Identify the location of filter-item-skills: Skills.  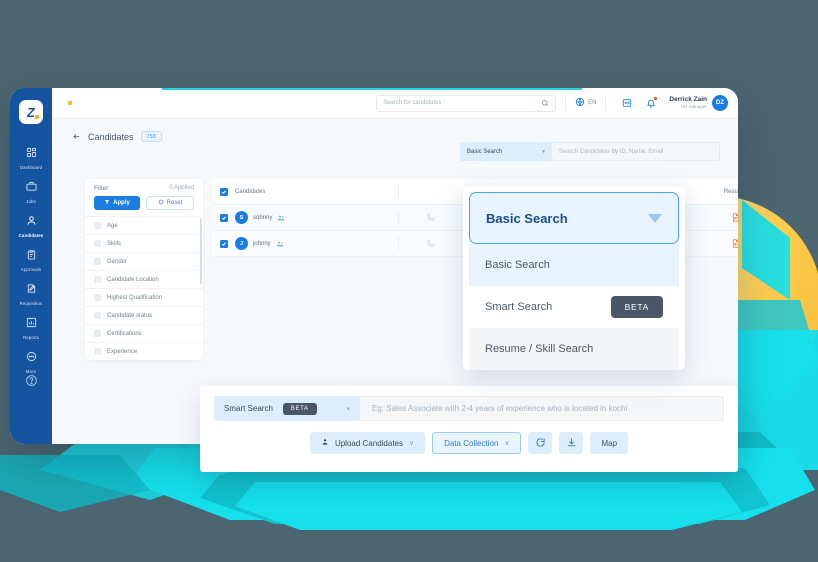
(144, 243).